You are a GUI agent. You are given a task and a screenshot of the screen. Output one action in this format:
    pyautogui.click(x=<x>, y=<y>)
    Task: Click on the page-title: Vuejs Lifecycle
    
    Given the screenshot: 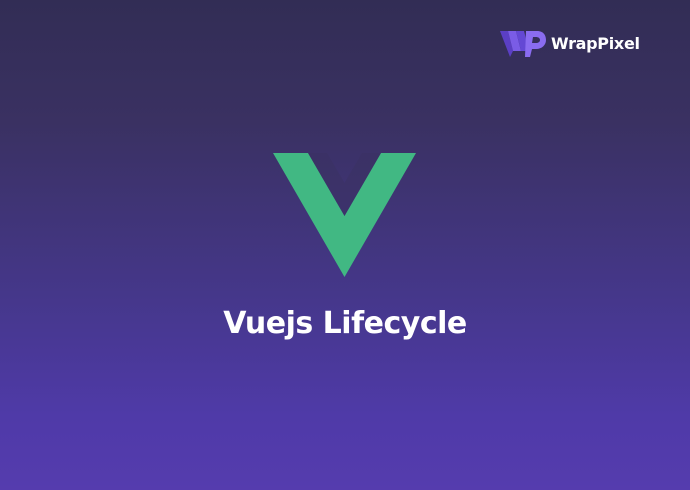 What is the action you would take?
    pyautogui.click(x=345, y=323)
    